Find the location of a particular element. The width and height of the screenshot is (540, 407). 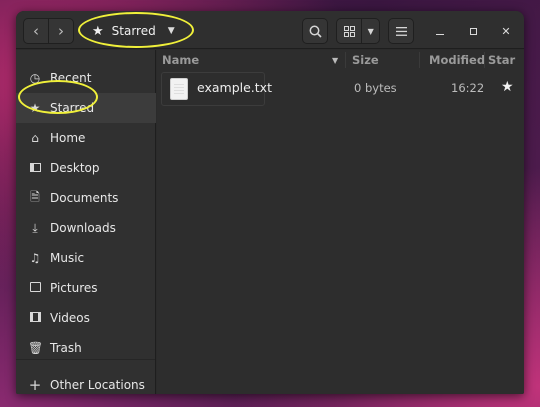

sidebar-item-starred: ★ Starred is located at coordinates (86, 108).